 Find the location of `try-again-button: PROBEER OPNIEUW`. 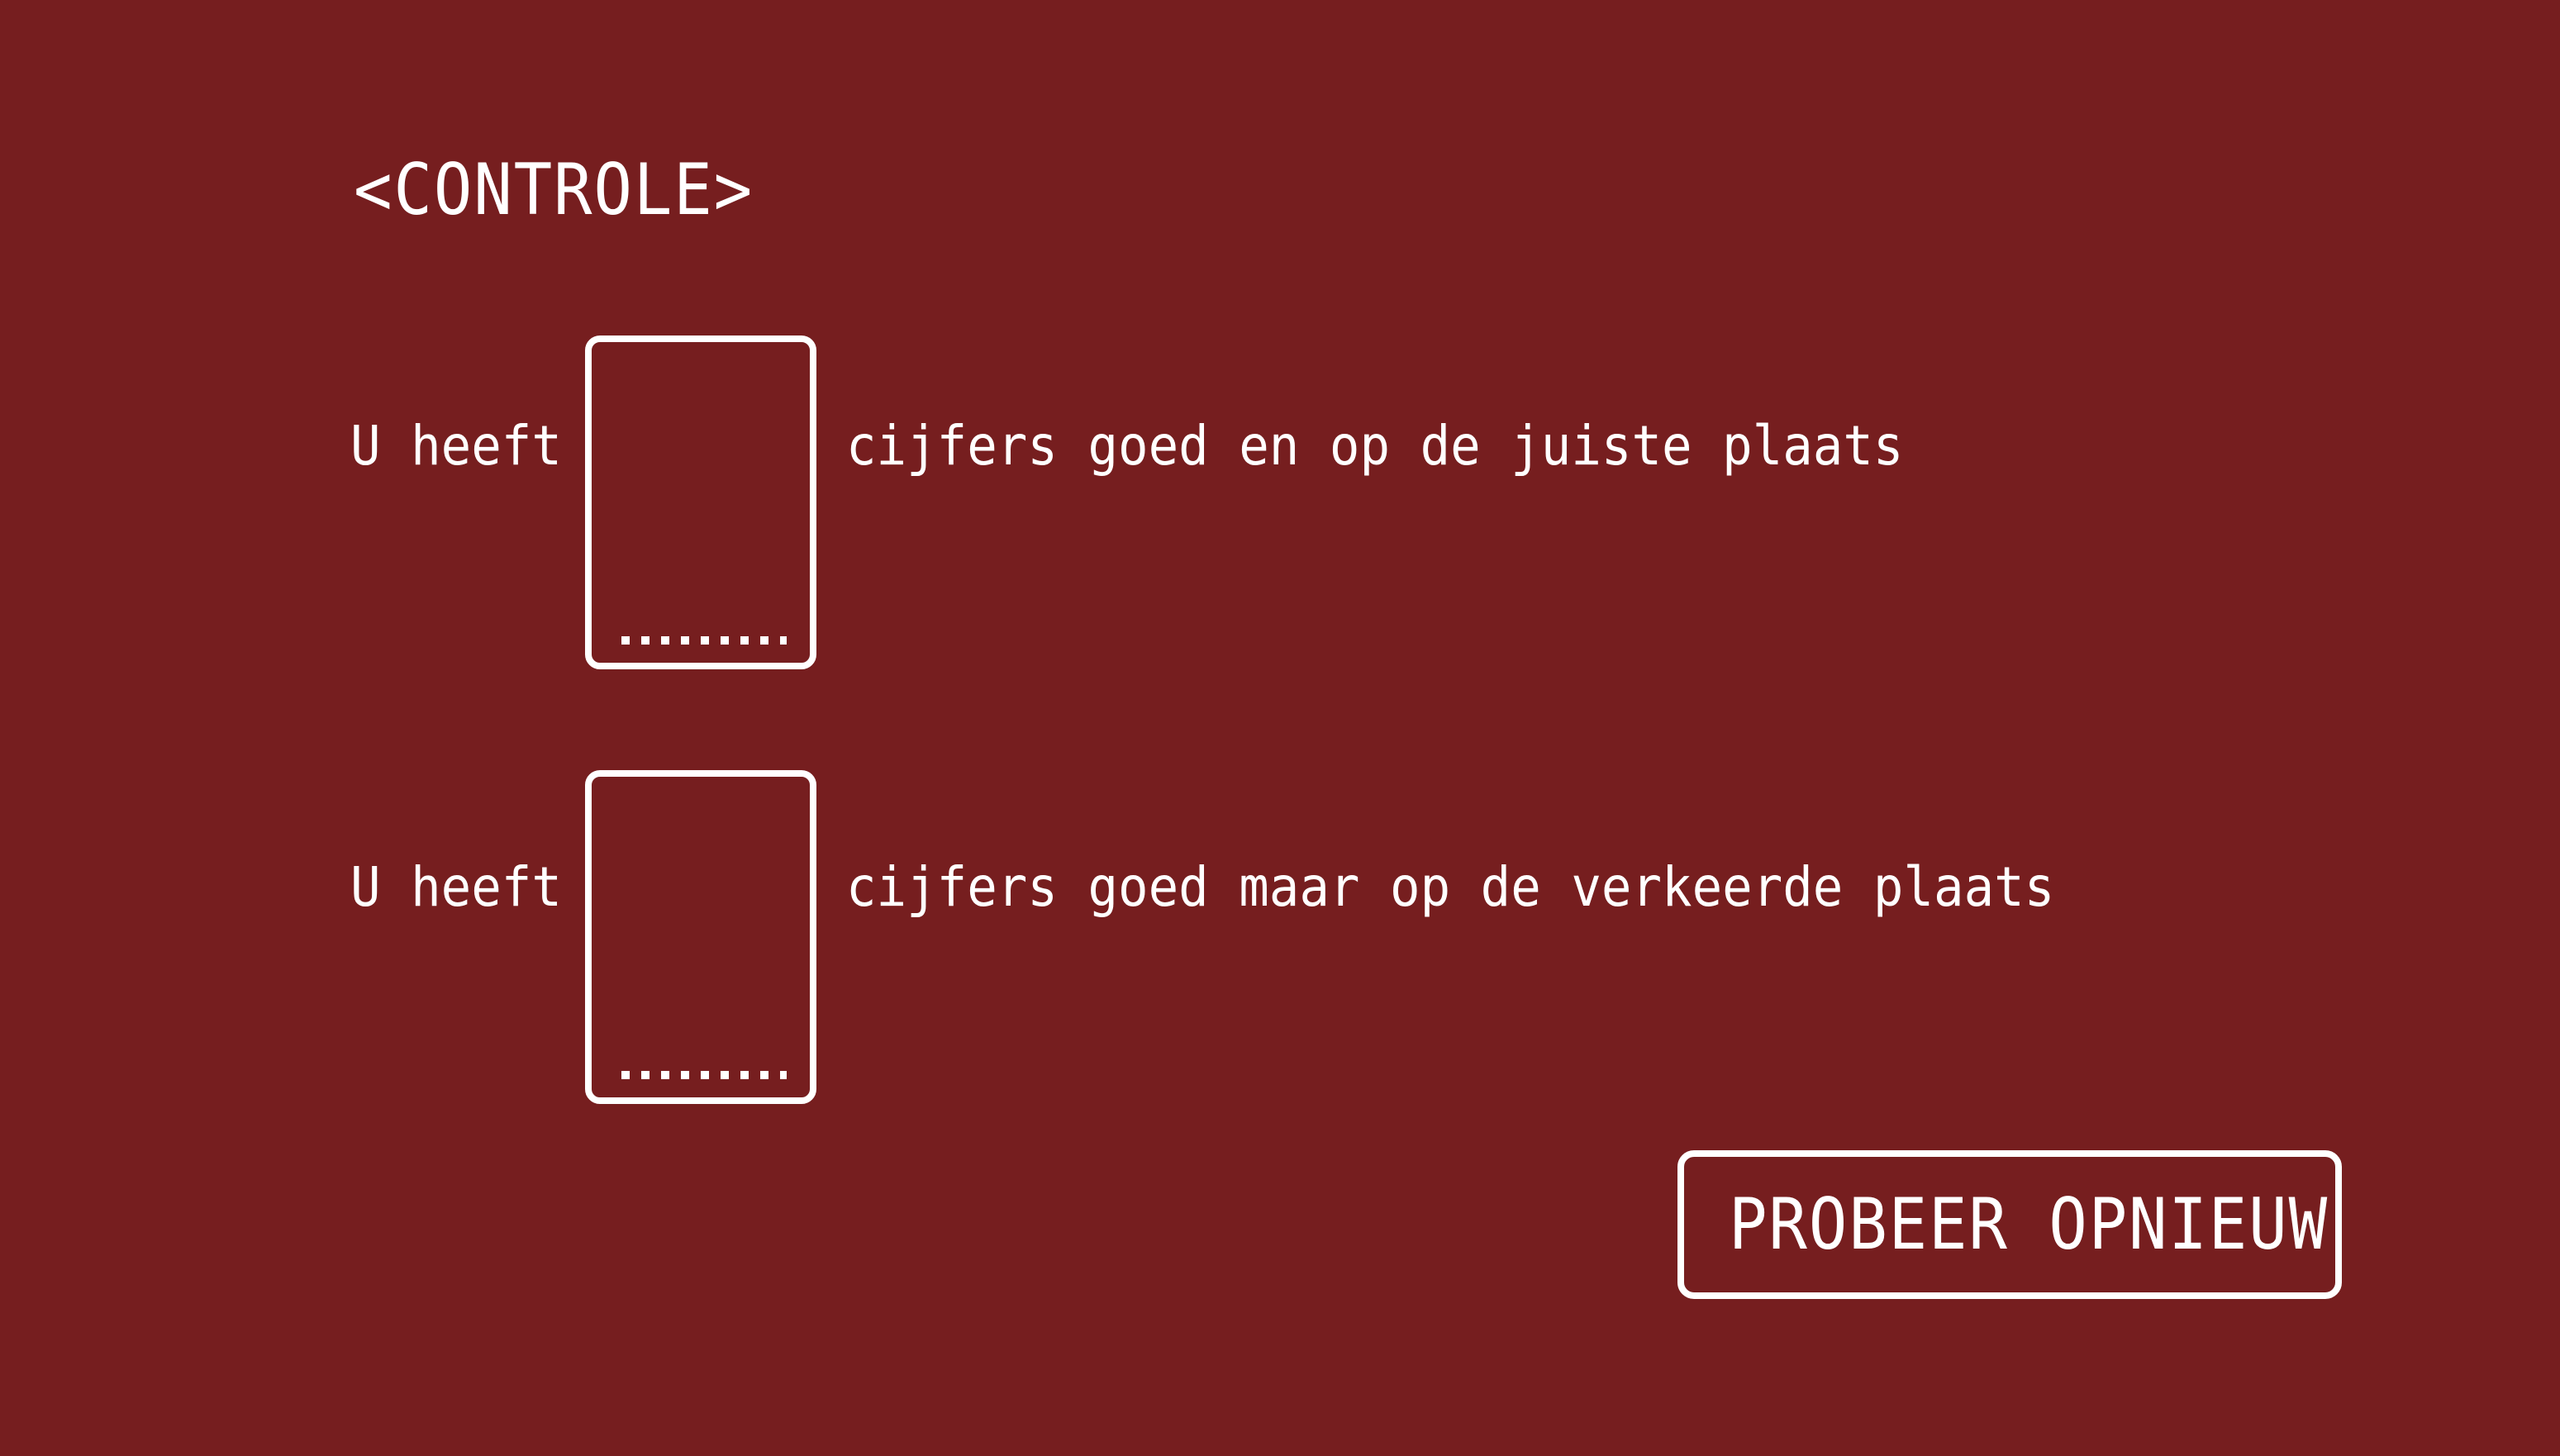

try-again-button: PROBEER OPNIEUW is located at coordinates (2009, 1224).